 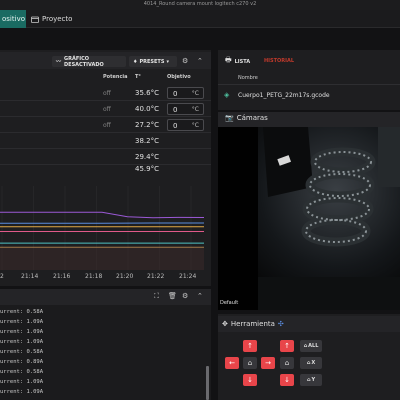 I want to click on console-scrollbar, so click(x=207, y=383).